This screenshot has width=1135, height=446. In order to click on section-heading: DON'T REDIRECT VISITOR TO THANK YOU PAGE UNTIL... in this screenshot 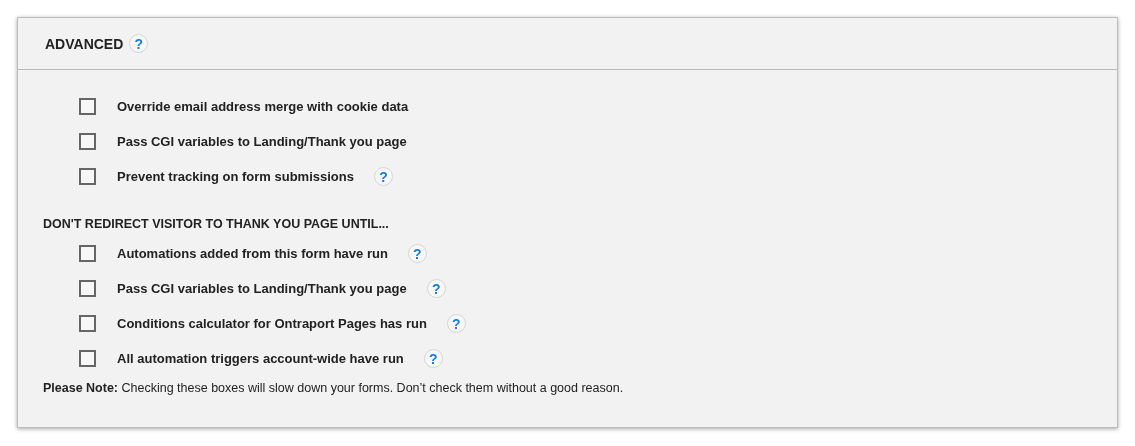, I will do `click(216, 224)`.